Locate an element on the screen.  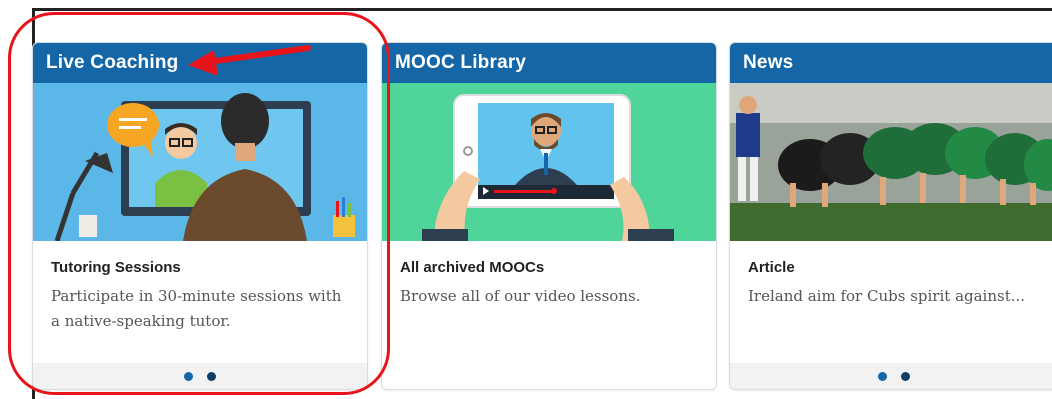
card-title: Article is located at coordinates (771, 267).